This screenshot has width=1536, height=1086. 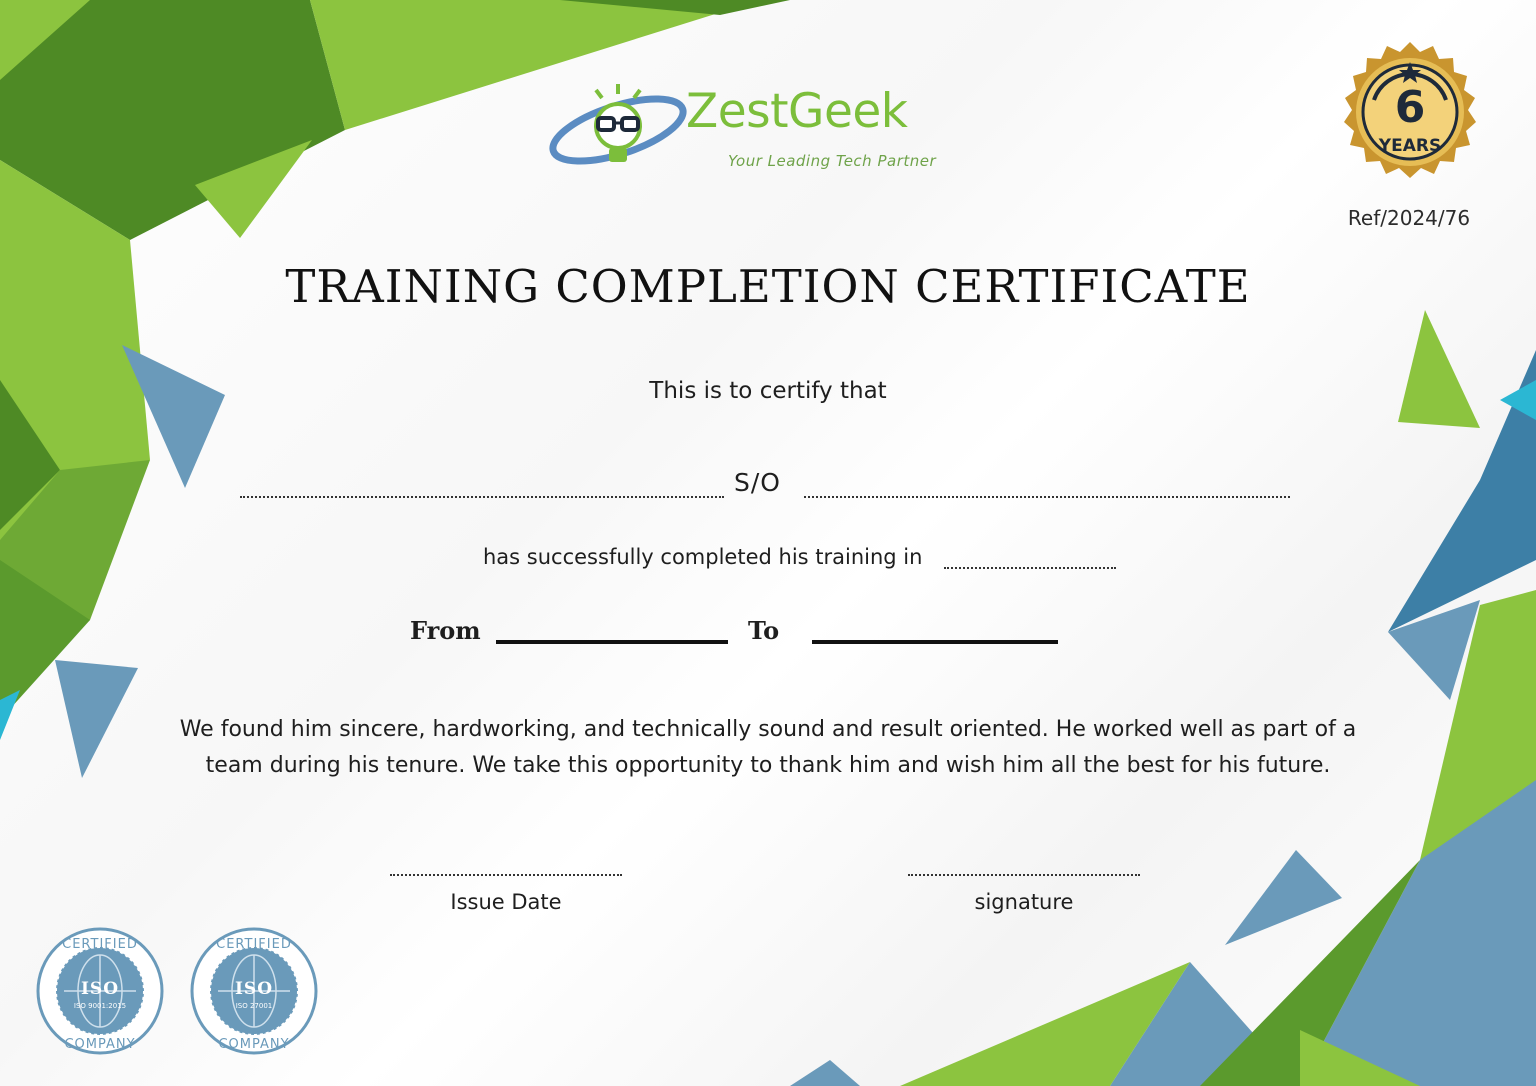 What do you see at coordinates (764, 630) in the screenshot?
I see `to-label: To` at bounding box center [764, 630].